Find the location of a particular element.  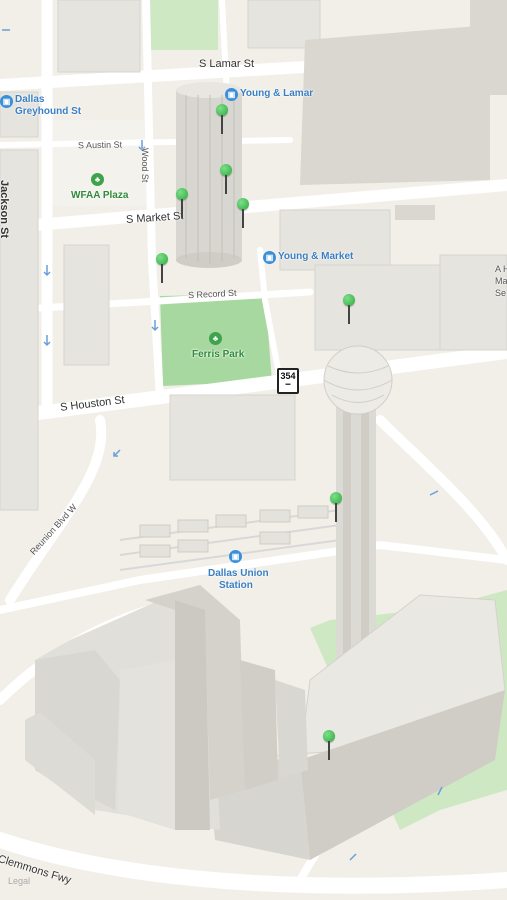

green-area-top is located at coordinates (180, 25).